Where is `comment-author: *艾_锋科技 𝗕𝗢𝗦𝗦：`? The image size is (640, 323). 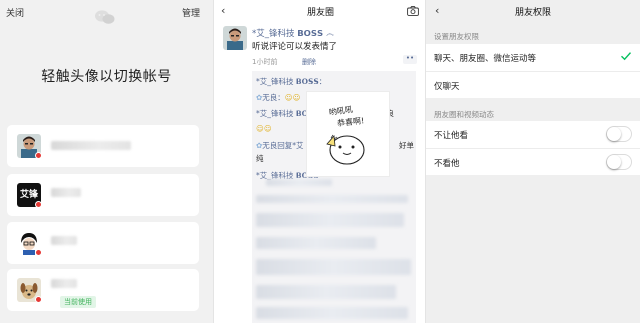
comment-author: *艾_锋科技 𝗕𝗢𝗦𝗦： is located at coordinates (291, 81).